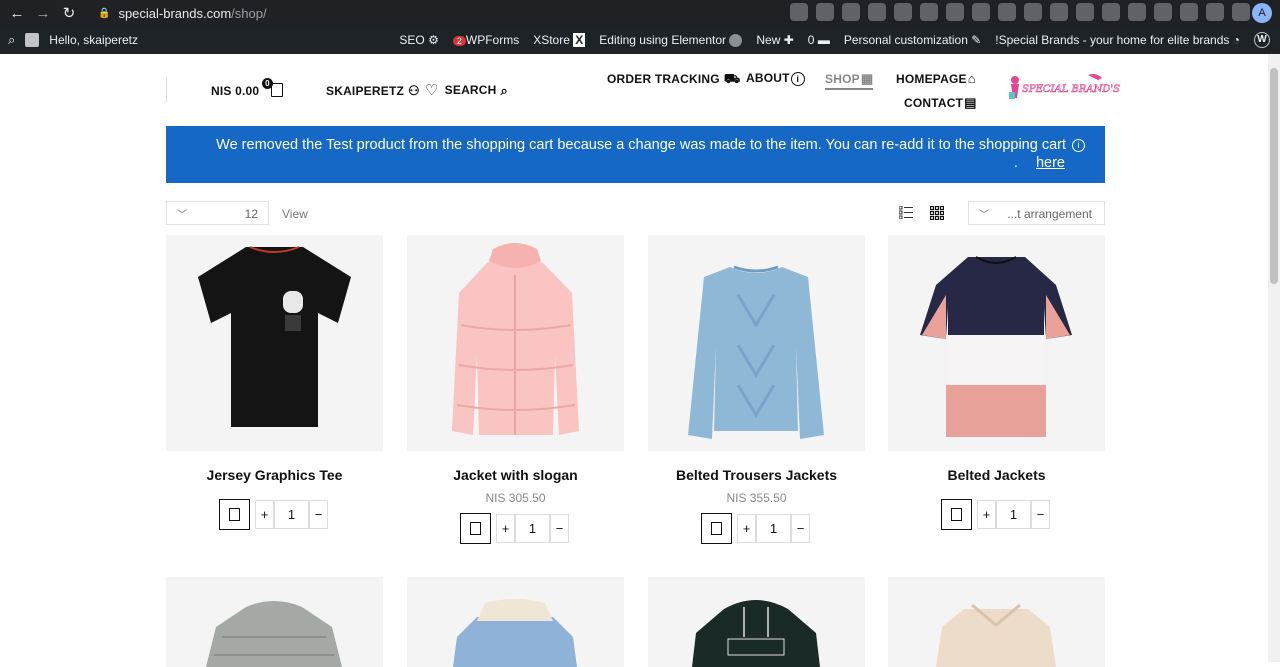  I want to click on product-name: Jersey Graphics Tee, so click(274, 476).